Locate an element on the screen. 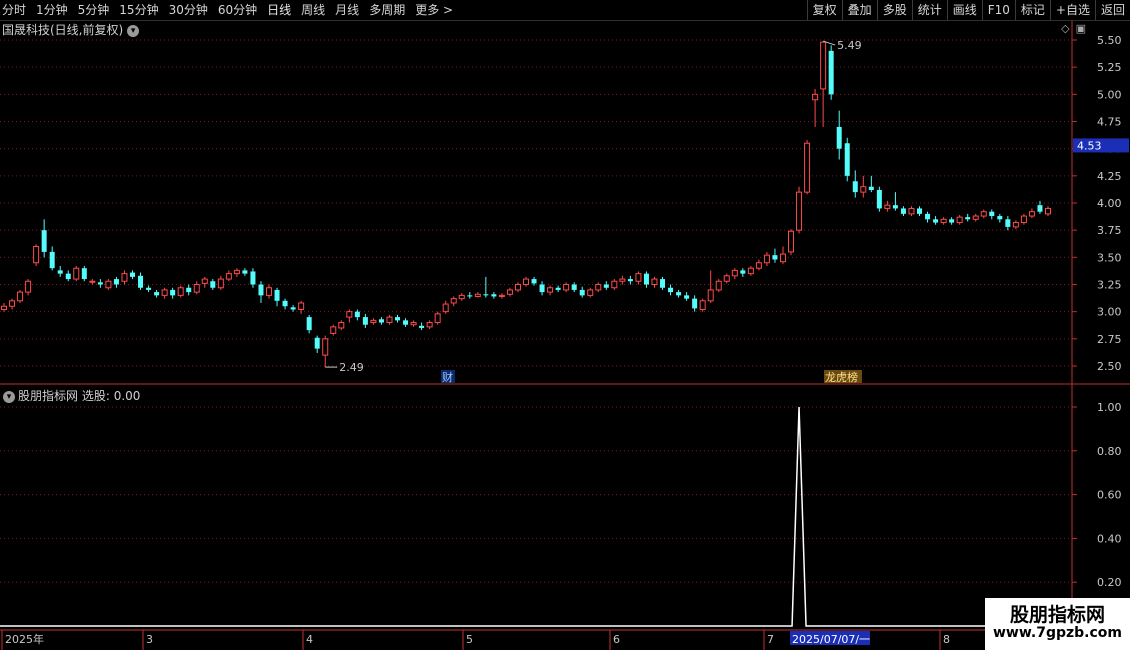 This screenshot has height=650, width=1130. date-label: 5 is located at coordinates (469, 639).